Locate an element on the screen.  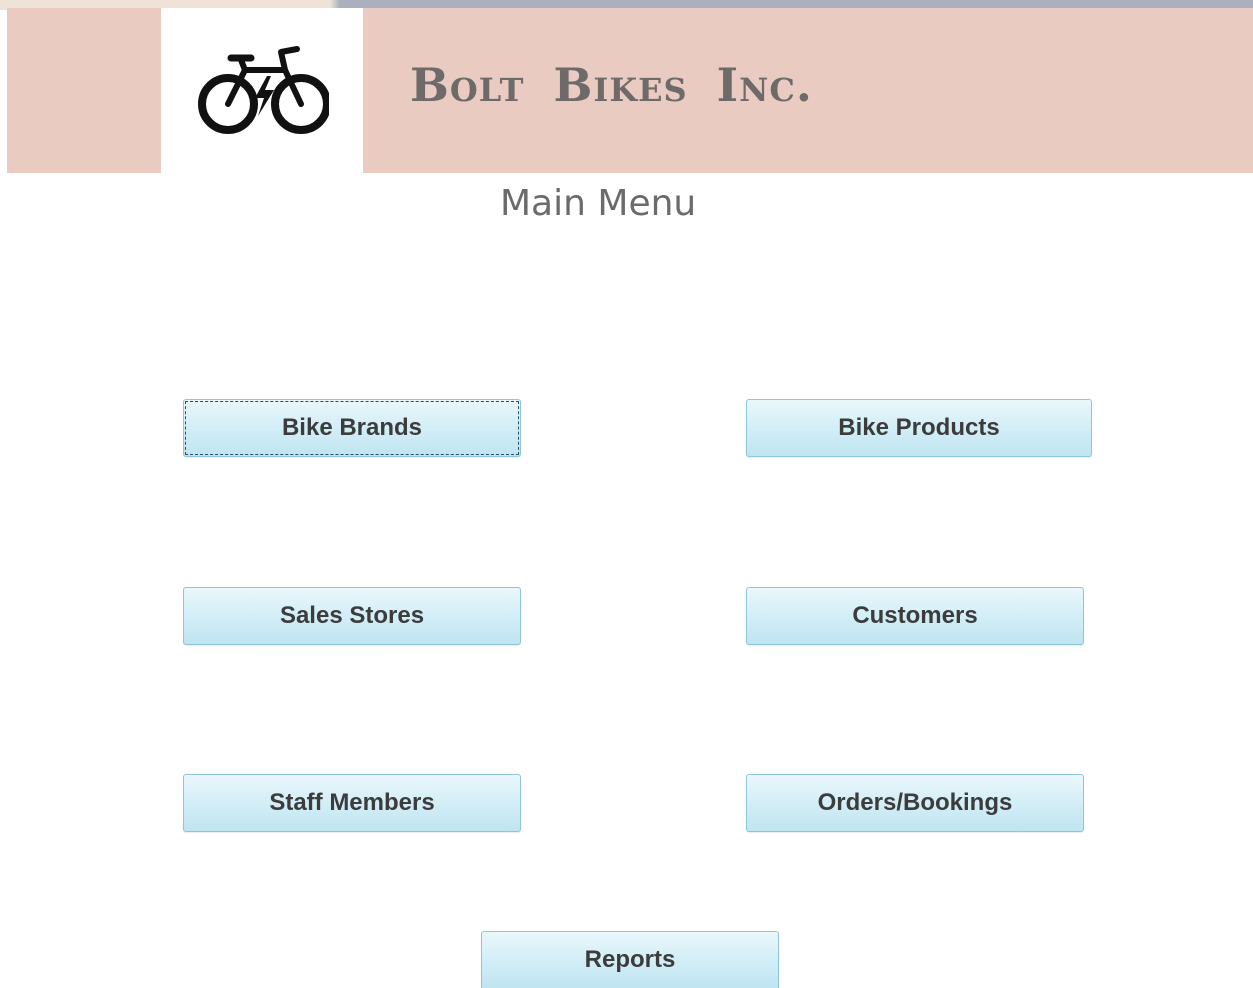
bike-products-button: Bike Products is located at coordinates (919, 428).